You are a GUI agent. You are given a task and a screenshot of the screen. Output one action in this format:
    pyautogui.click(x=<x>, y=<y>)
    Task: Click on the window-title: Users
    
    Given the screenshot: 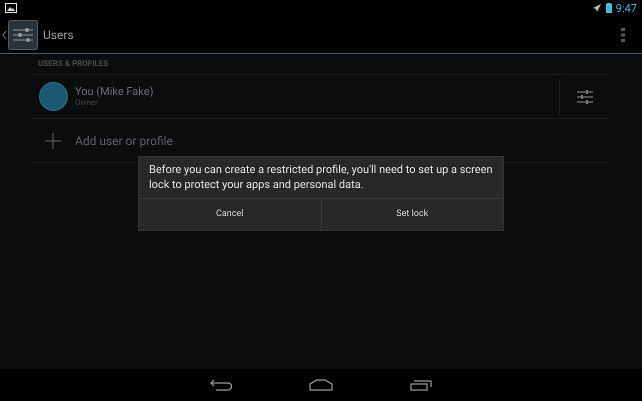 What is the action you would take?
    pyautogui.click(x=58, y=35)
    